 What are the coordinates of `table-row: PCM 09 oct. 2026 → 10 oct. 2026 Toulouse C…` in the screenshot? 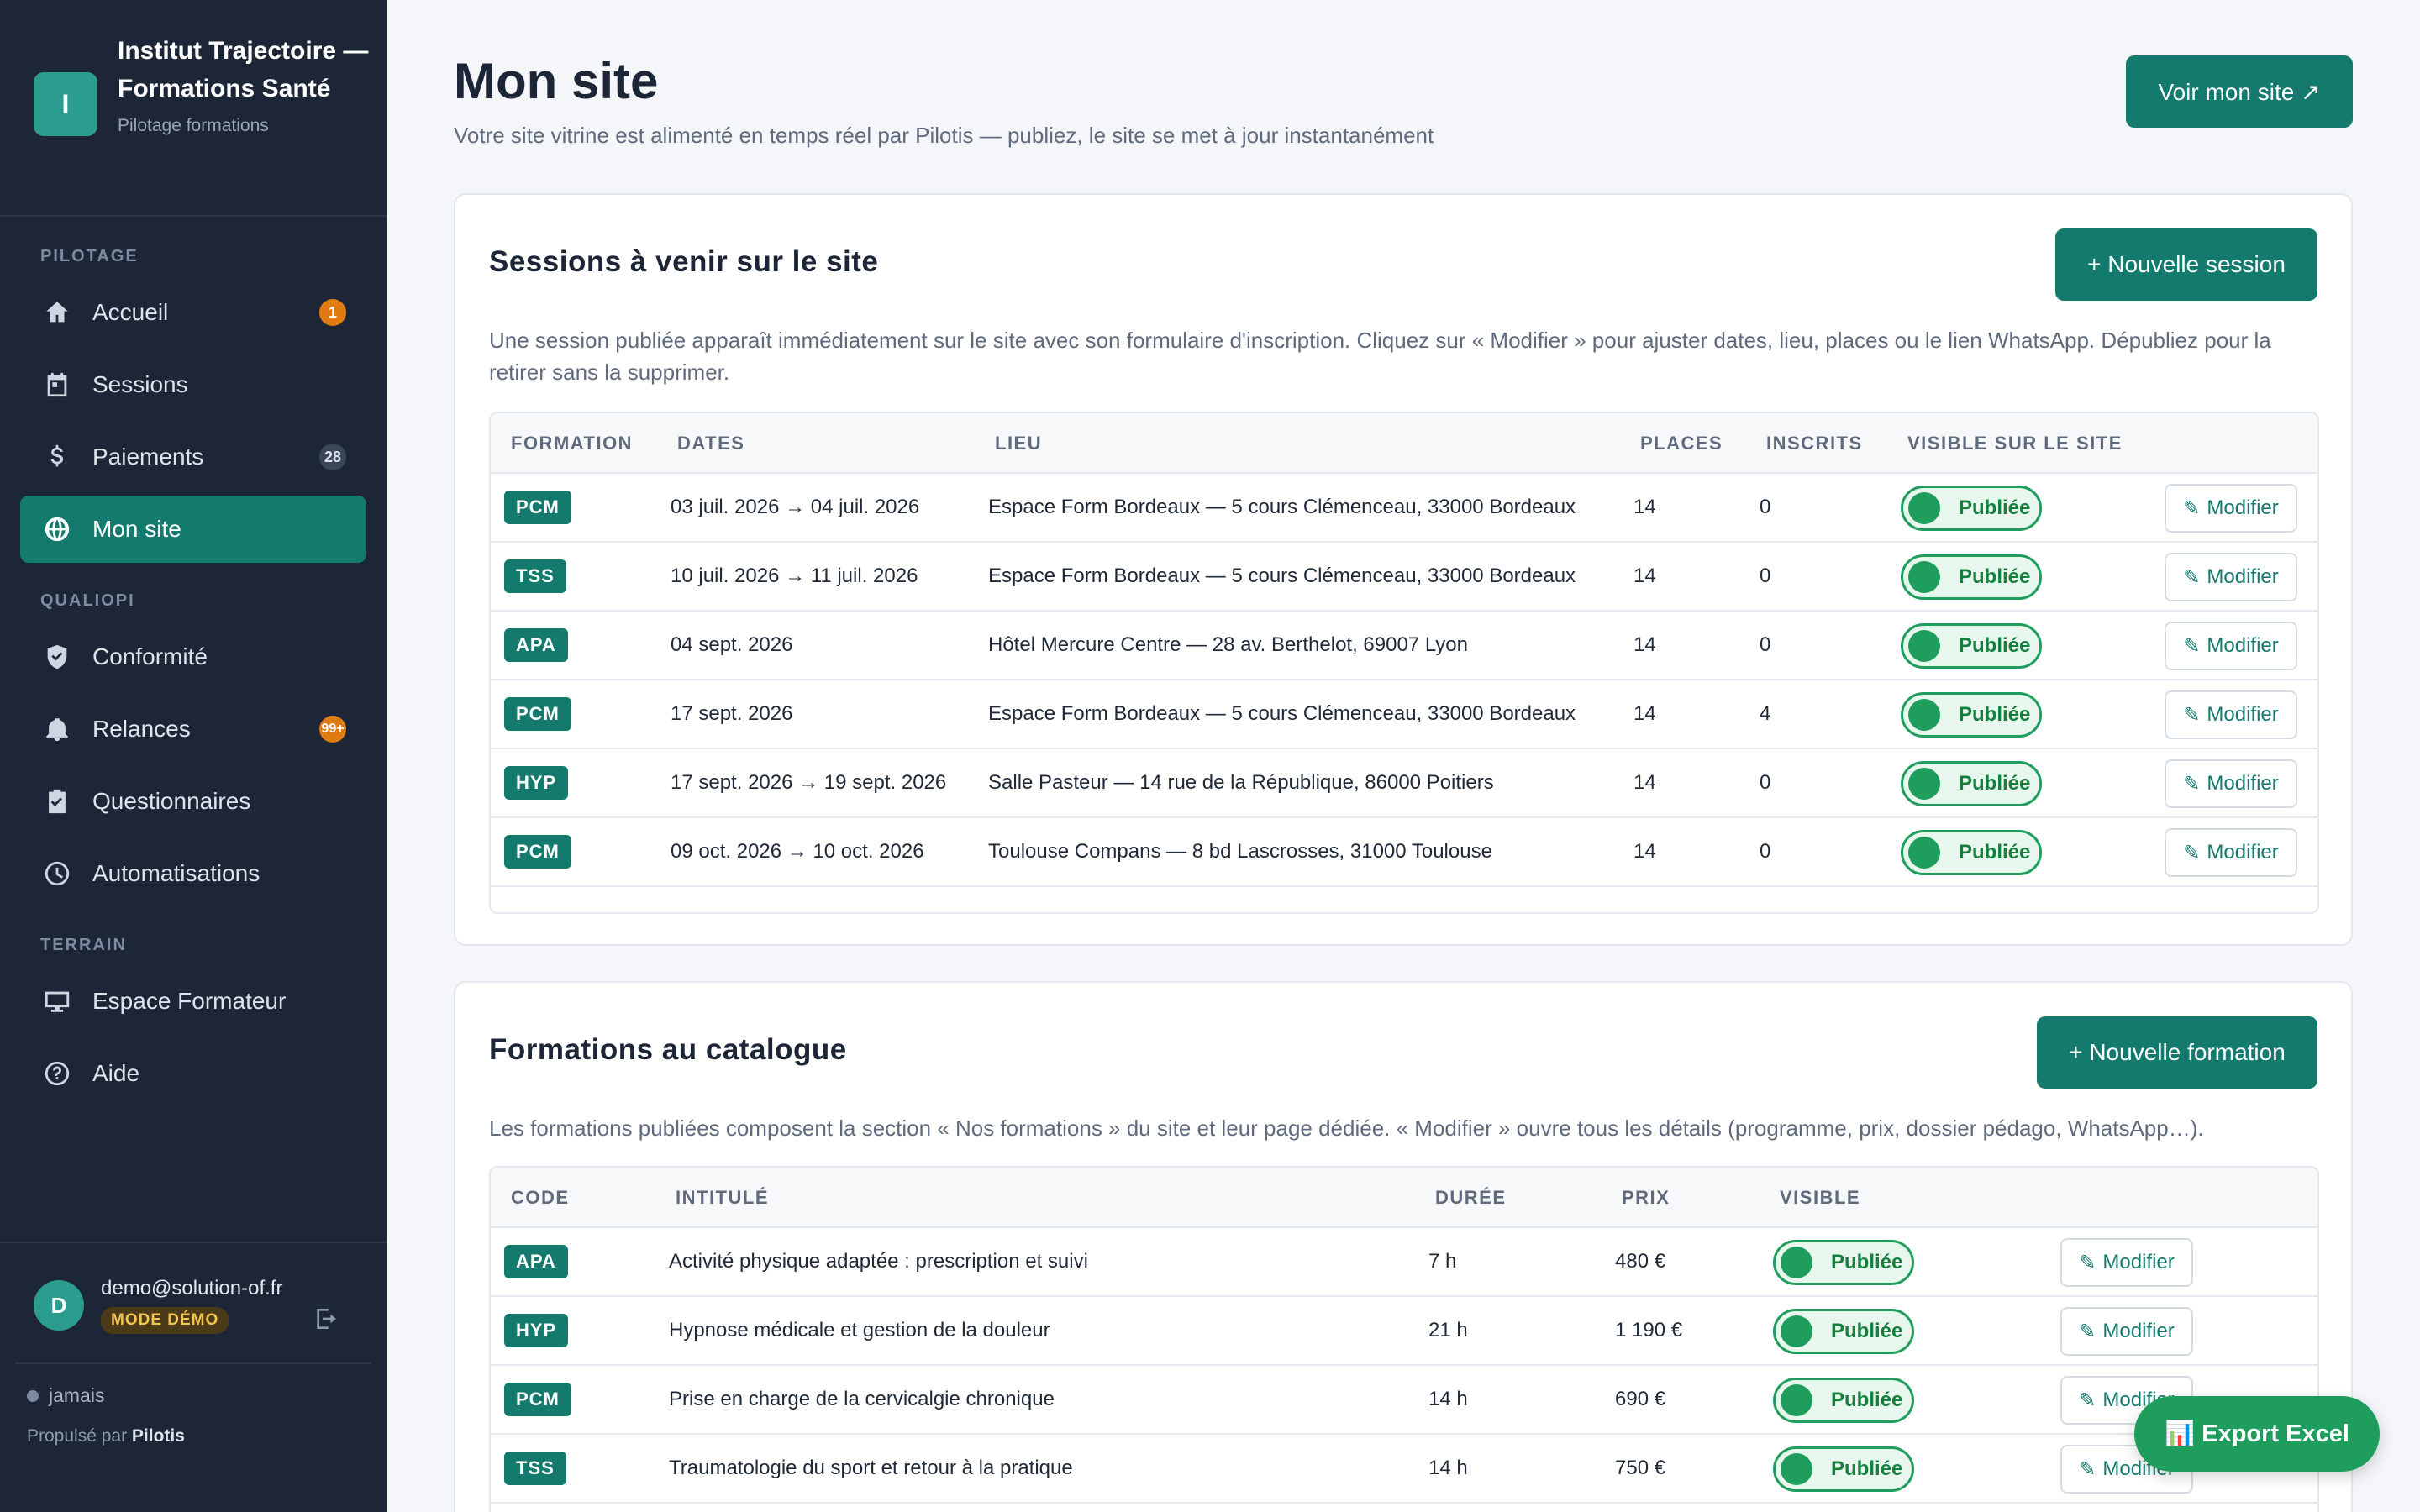 It's located at (1404, 852).